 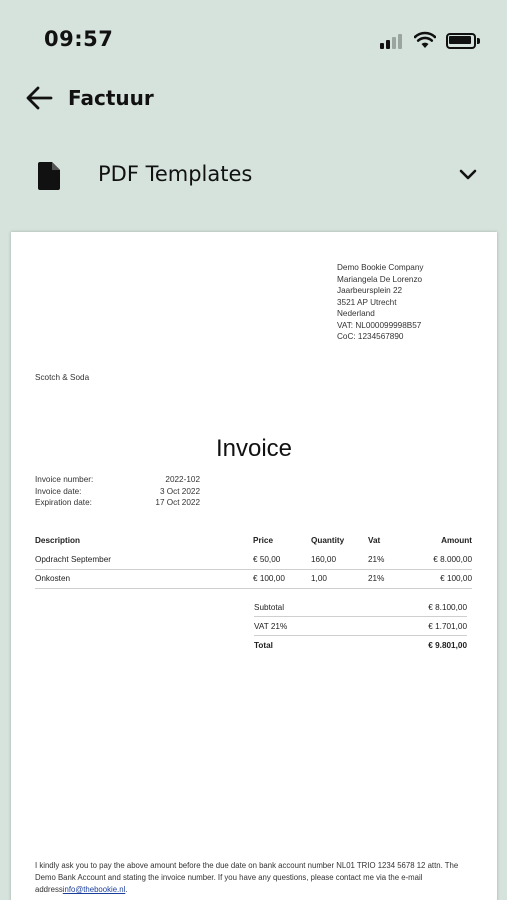 I want to click on column-header-amount: Amount, so click(x=456, y=540).